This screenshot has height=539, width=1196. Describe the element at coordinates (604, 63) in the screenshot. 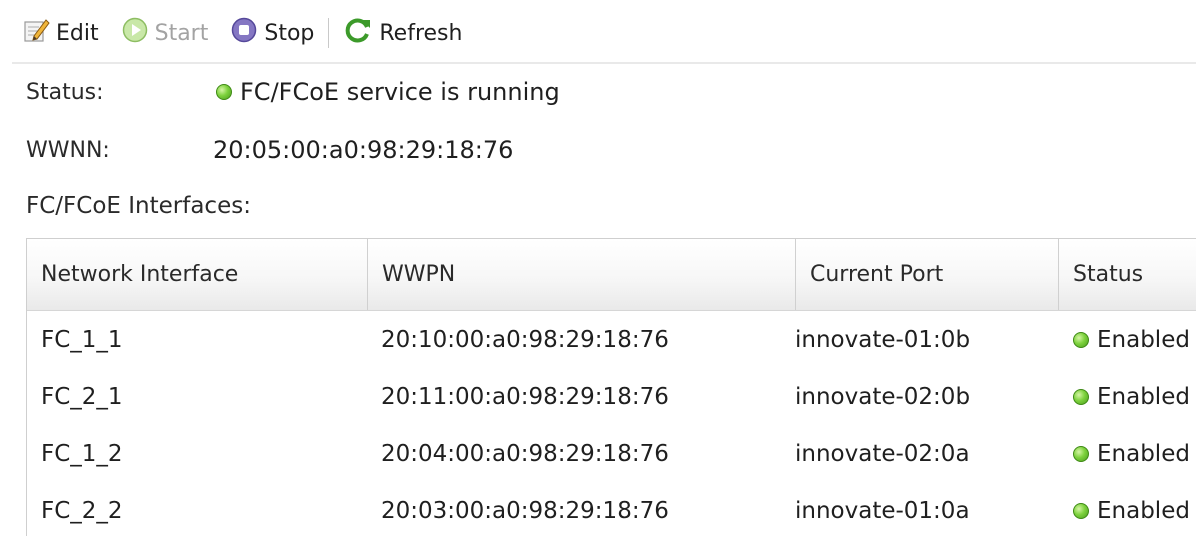

I see `toolbar-divider` at that location.